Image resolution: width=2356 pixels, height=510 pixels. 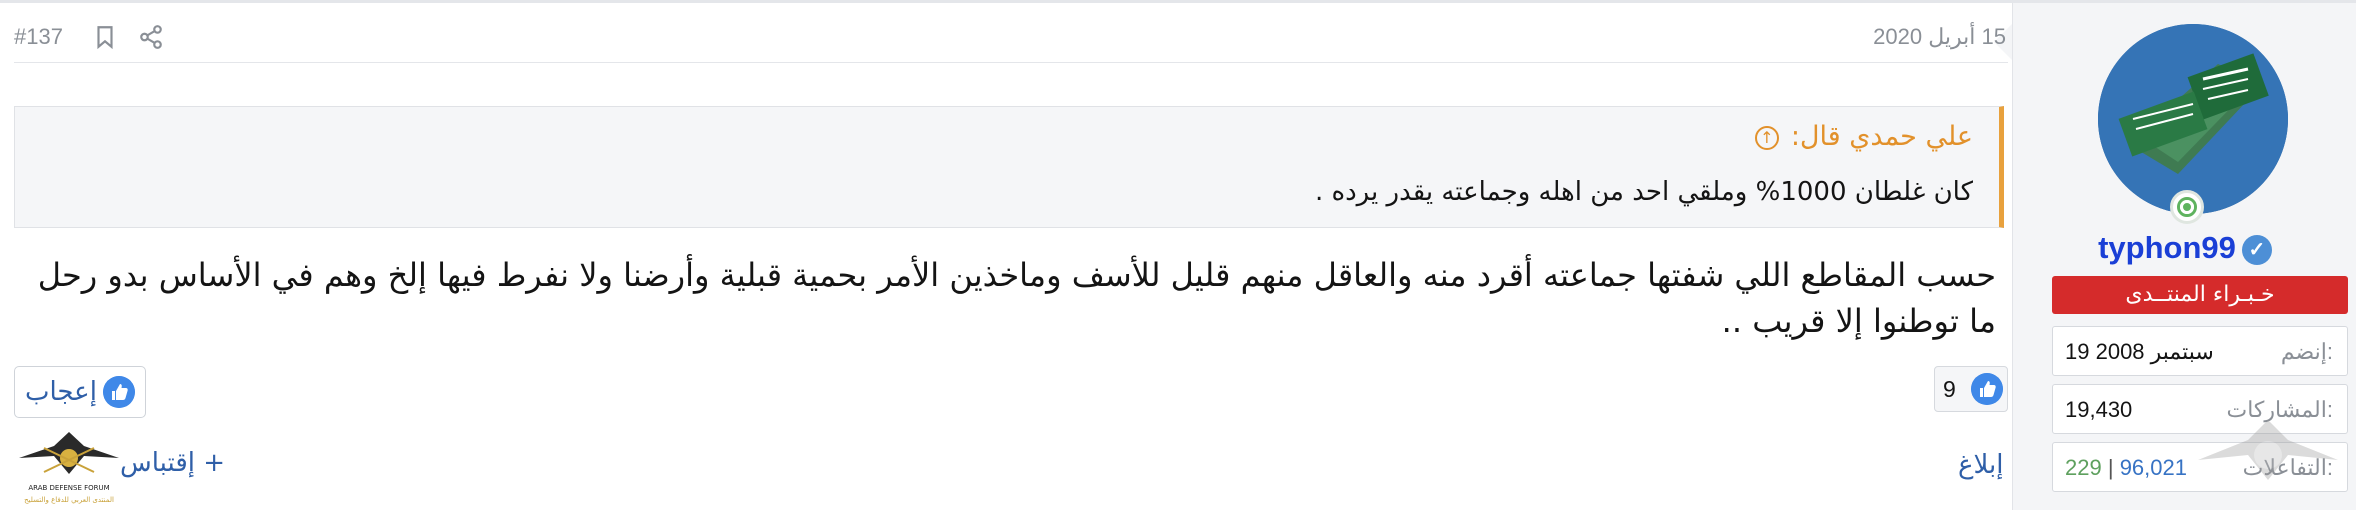 I want to click on reaction-count: 9, so click(x=1949, y=389).